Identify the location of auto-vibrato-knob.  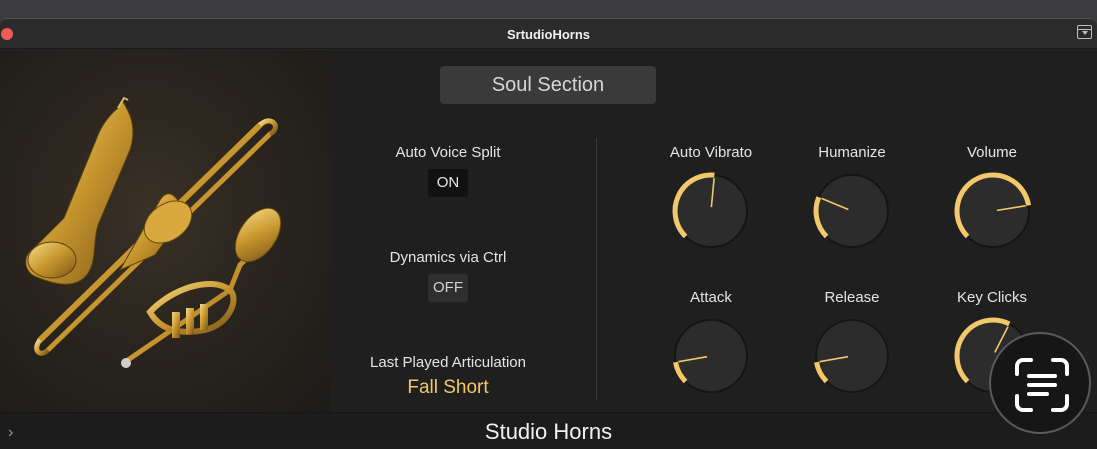
(711, 211).